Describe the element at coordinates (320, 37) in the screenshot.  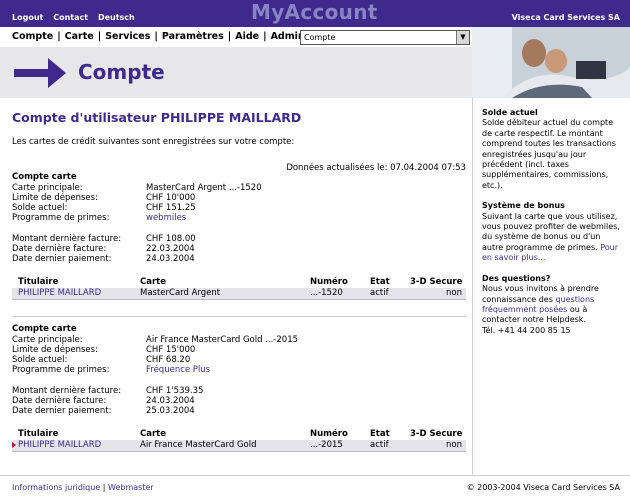
I see `section-select-value: Compte` at that location.